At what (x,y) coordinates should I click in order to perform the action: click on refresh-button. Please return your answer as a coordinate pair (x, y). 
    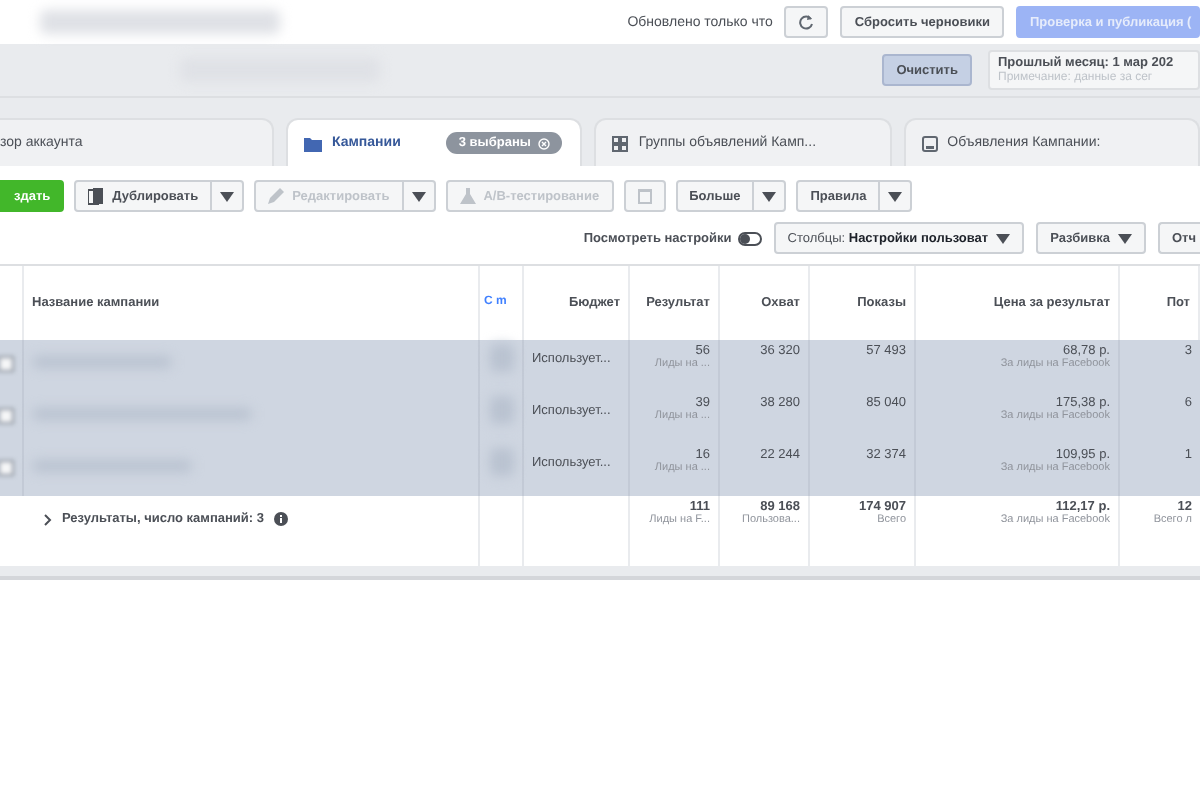
    Looking at the image, I should click on (806, 22).